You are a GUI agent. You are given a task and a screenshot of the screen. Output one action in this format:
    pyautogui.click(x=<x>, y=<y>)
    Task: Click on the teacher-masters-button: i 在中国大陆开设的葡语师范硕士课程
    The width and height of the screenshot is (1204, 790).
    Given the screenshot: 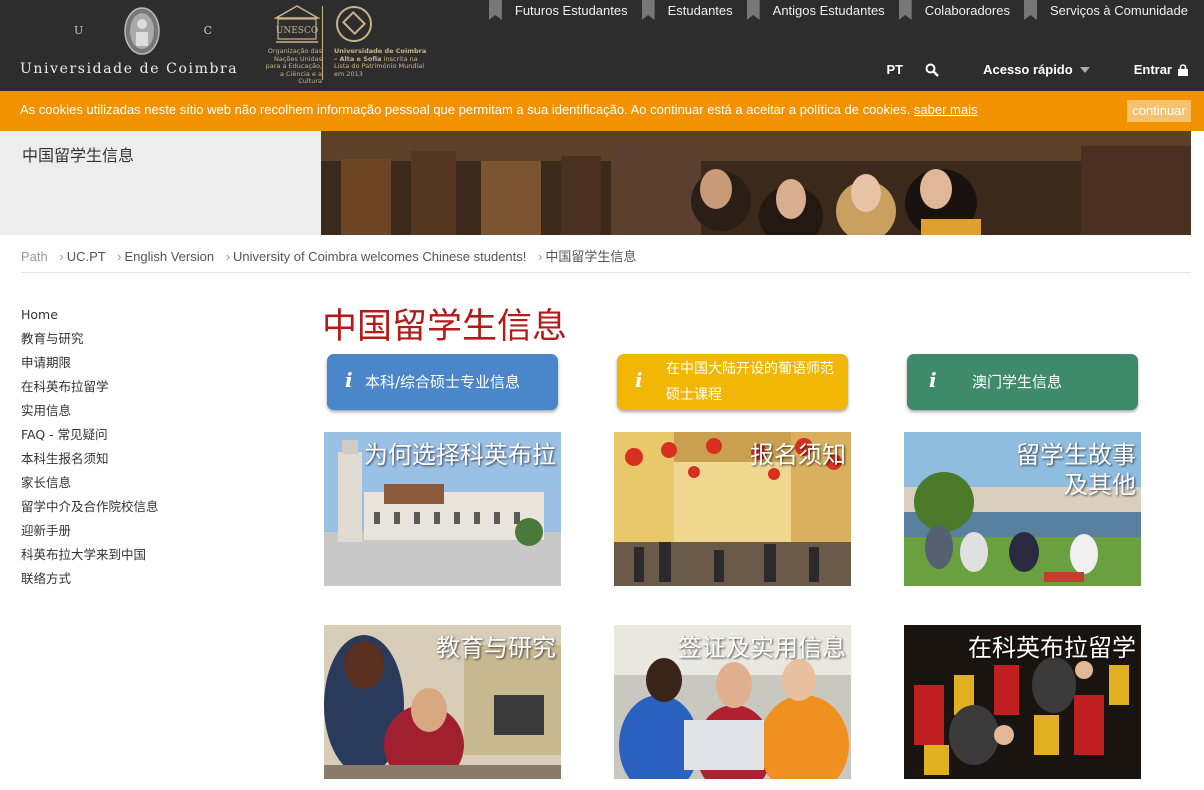 What is the action you would take?
    pyautogui.click(x=732, y=382)
    